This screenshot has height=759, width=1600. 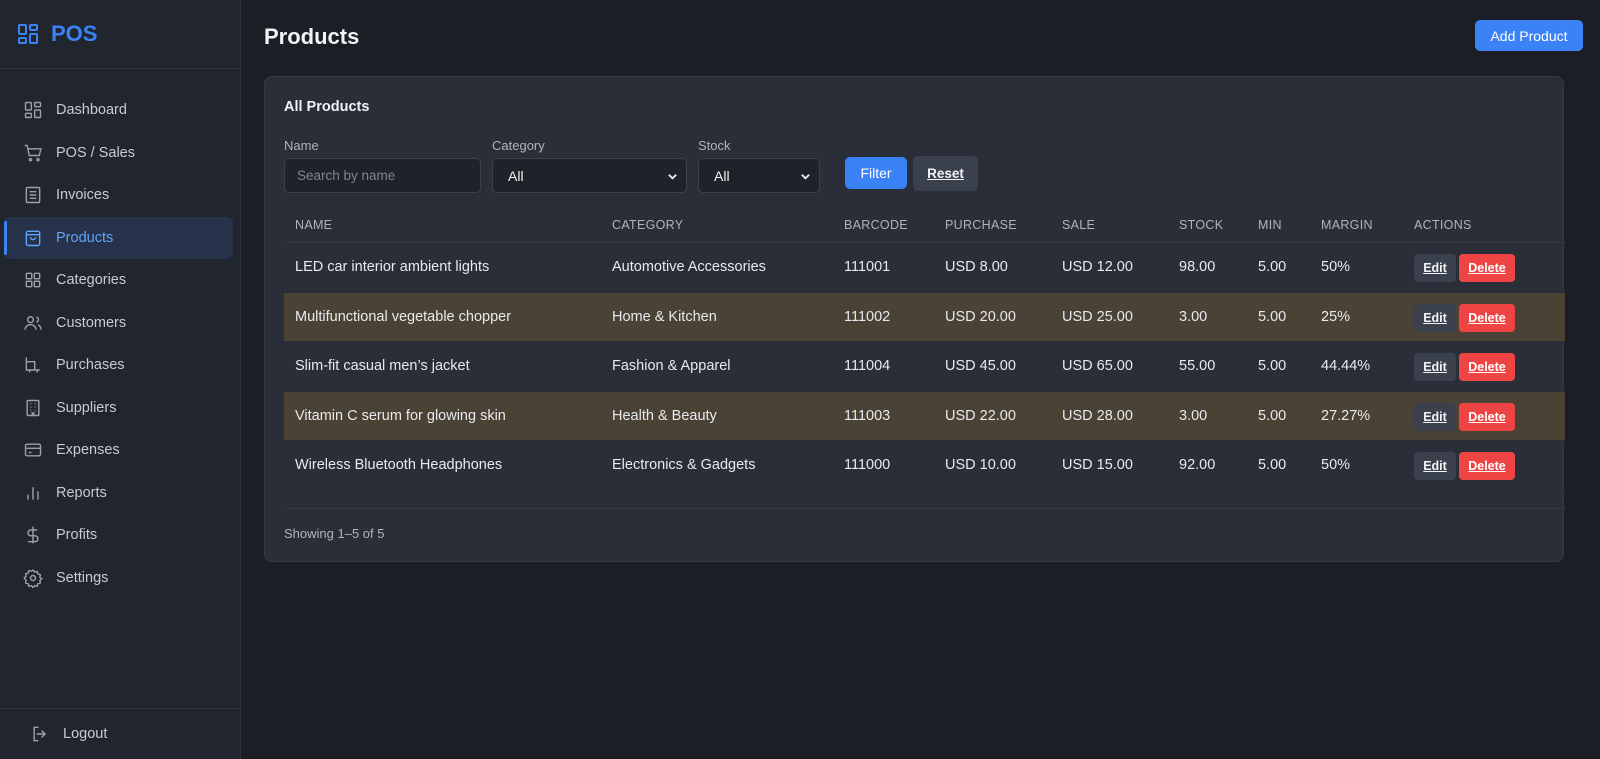 I want to click on building-icon, so click(x=33, y=407).